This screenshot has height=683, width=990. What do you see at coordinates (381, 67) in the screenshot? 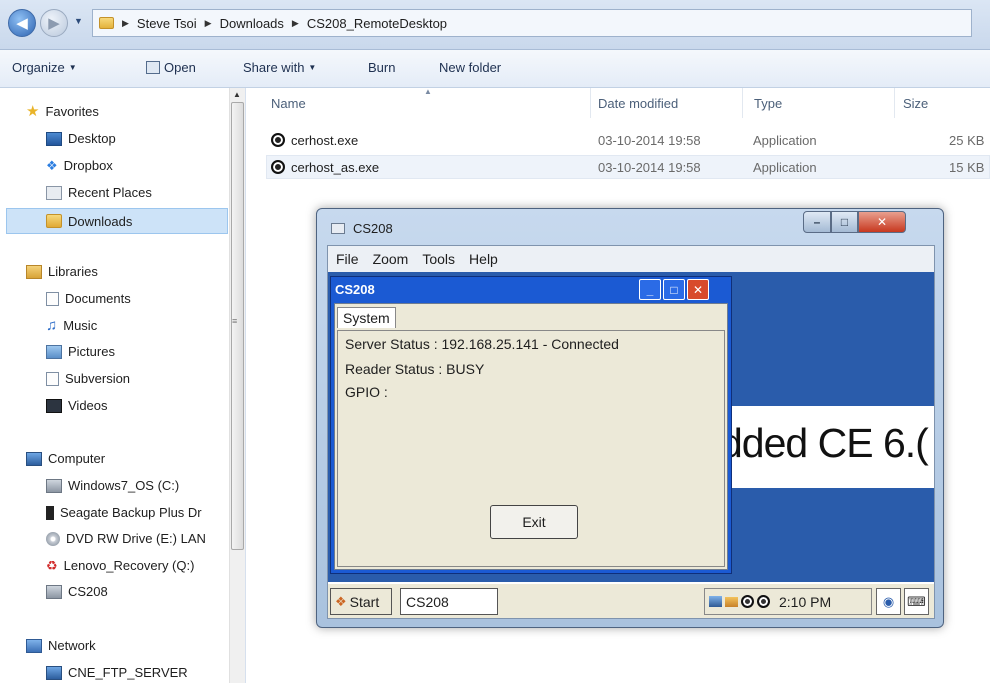
I see `burn-button: Burn` at bounding box center [381, 67].